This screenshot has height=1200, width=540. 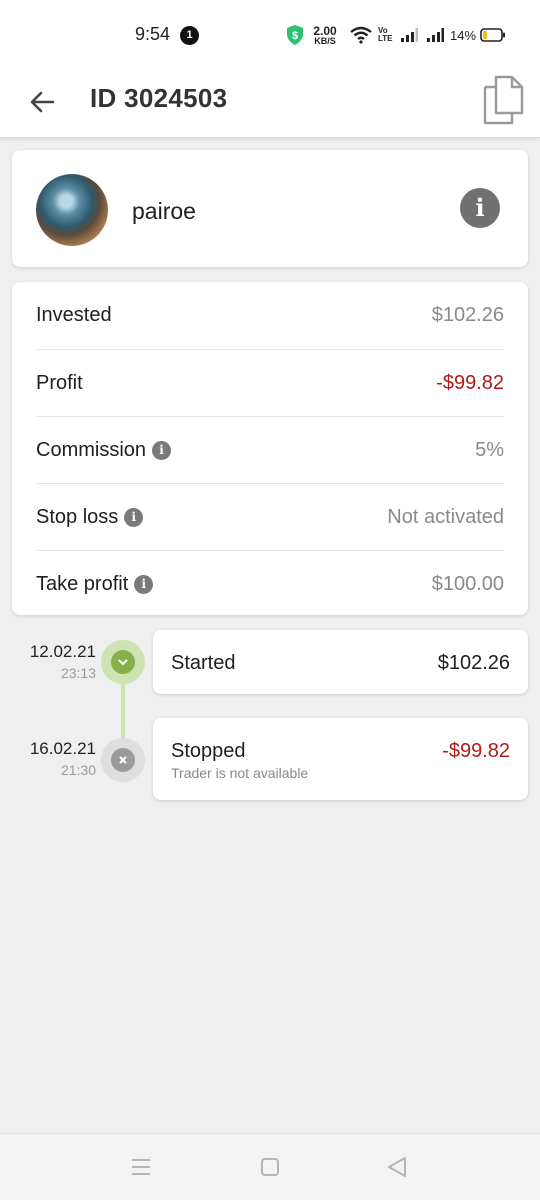 What do you see at coordinates (480, 208) in the screenshot?
I see `info-icon: i` at bounding box center [480, 208].